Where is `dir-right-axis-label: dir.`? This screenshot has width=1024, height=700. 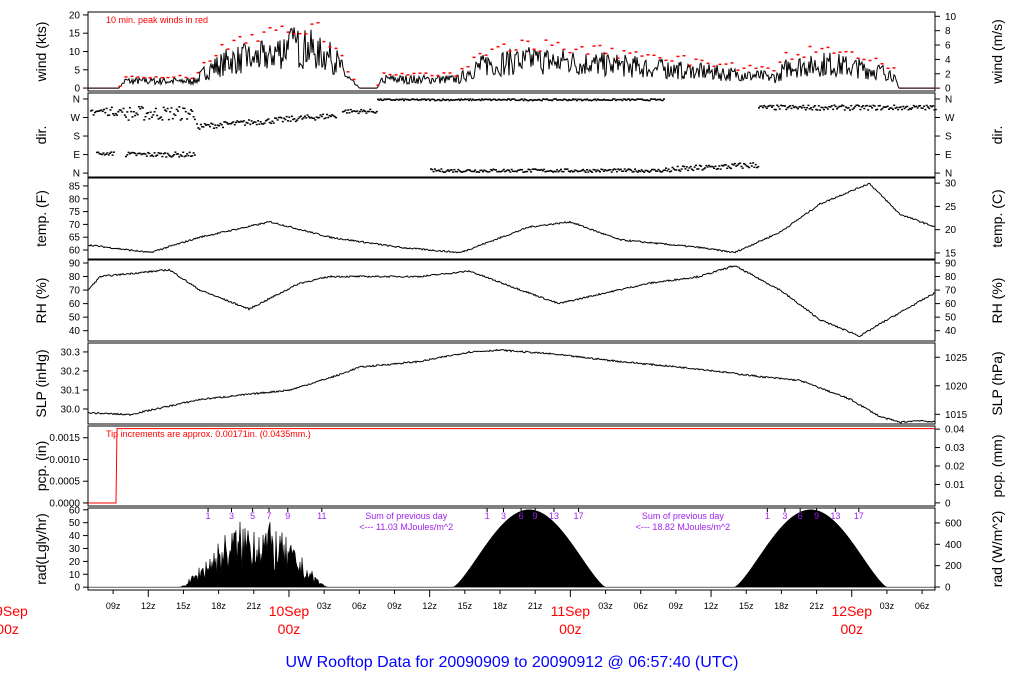 dir-right-axis-label: dir. is located at coordinates (997, 135).